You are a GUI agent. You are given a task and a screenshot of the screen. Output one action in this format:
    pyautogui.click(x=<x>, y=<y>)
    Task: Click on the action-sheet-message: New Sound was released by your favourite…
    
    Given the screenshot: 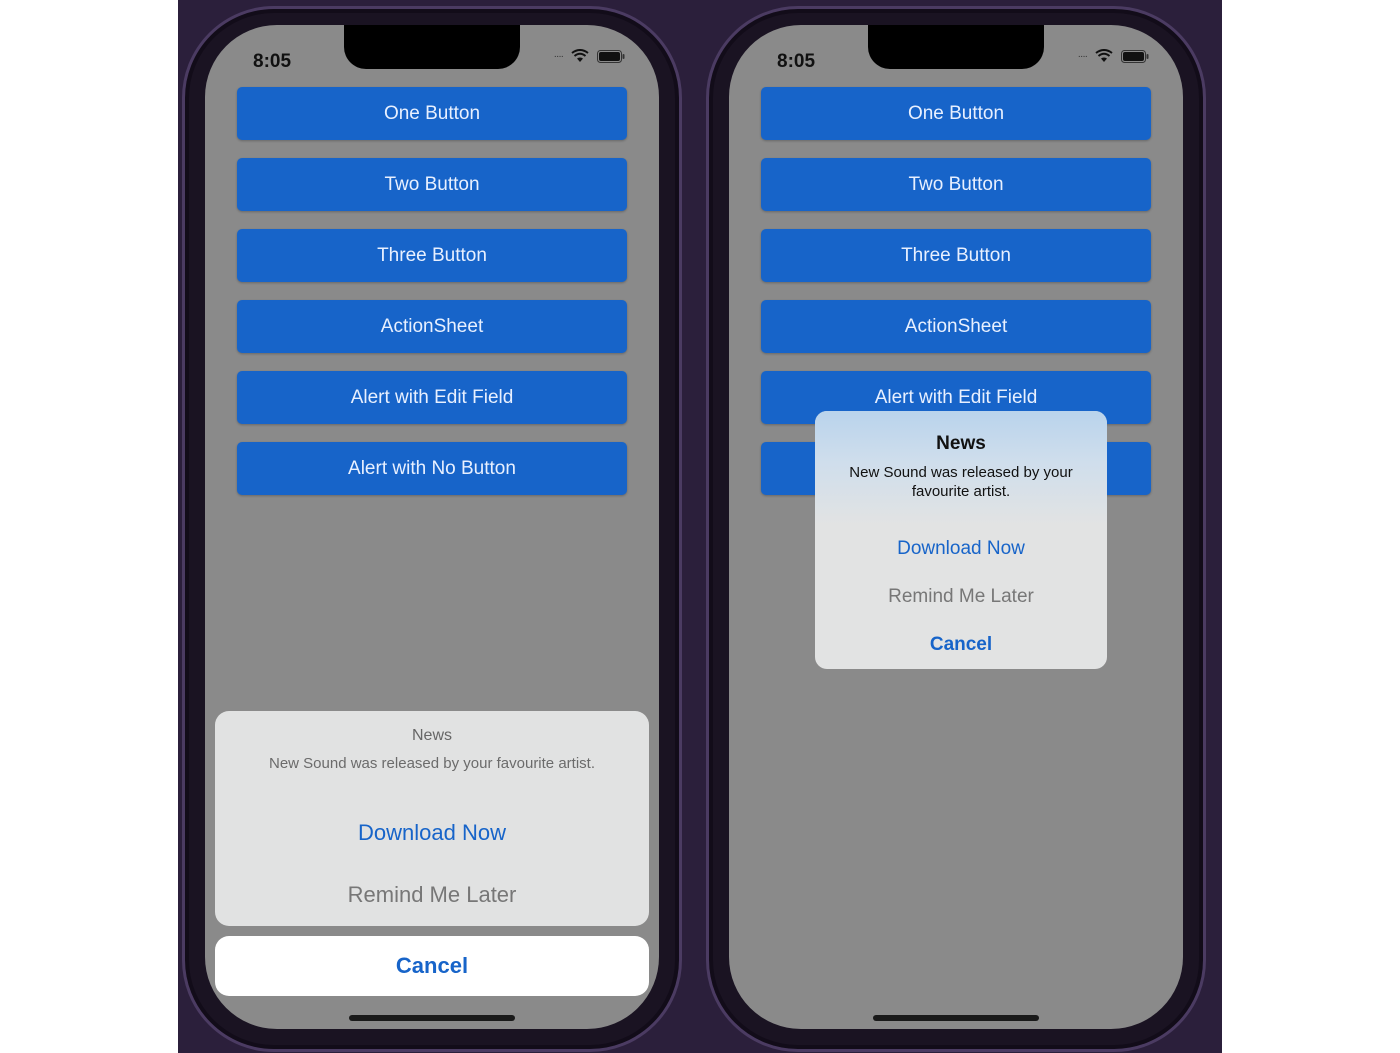 What is the action you would take?
    pyautogui.click(x=432, y=763)
    